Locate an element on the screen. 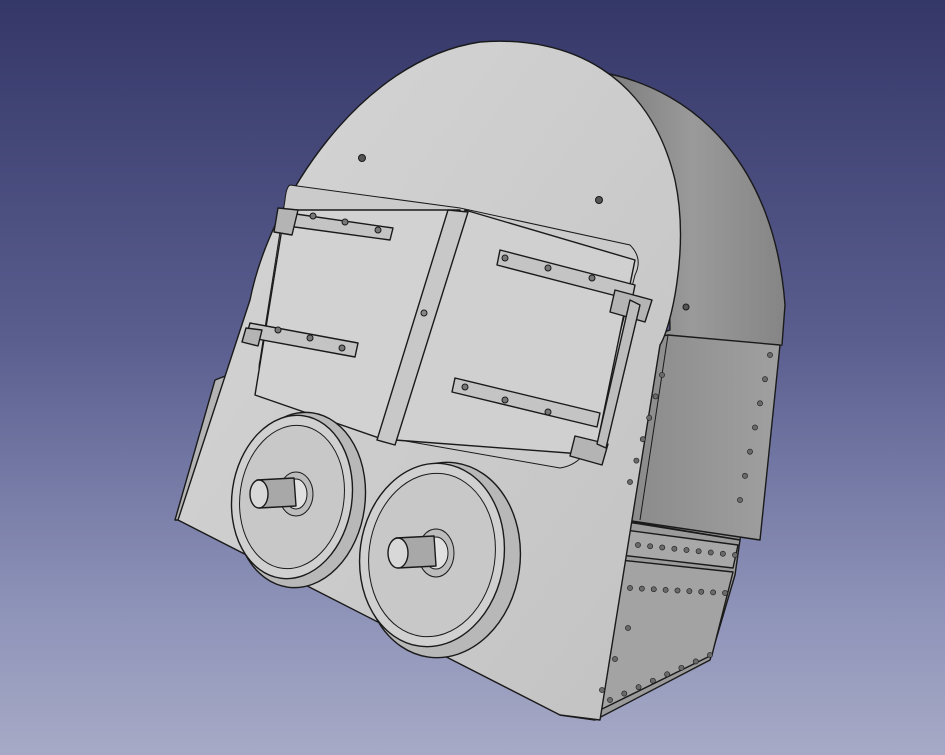  axle-stub-right is located at coordinates (412, 552).